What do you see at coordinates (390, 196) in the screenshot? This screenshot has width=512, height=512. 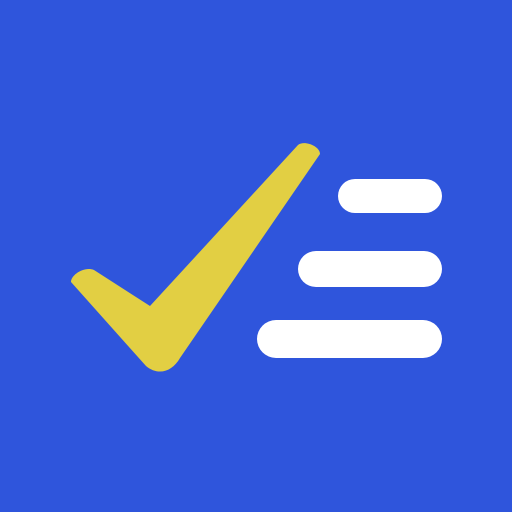 I see `list-line-short` at bounding box center [390, 196].